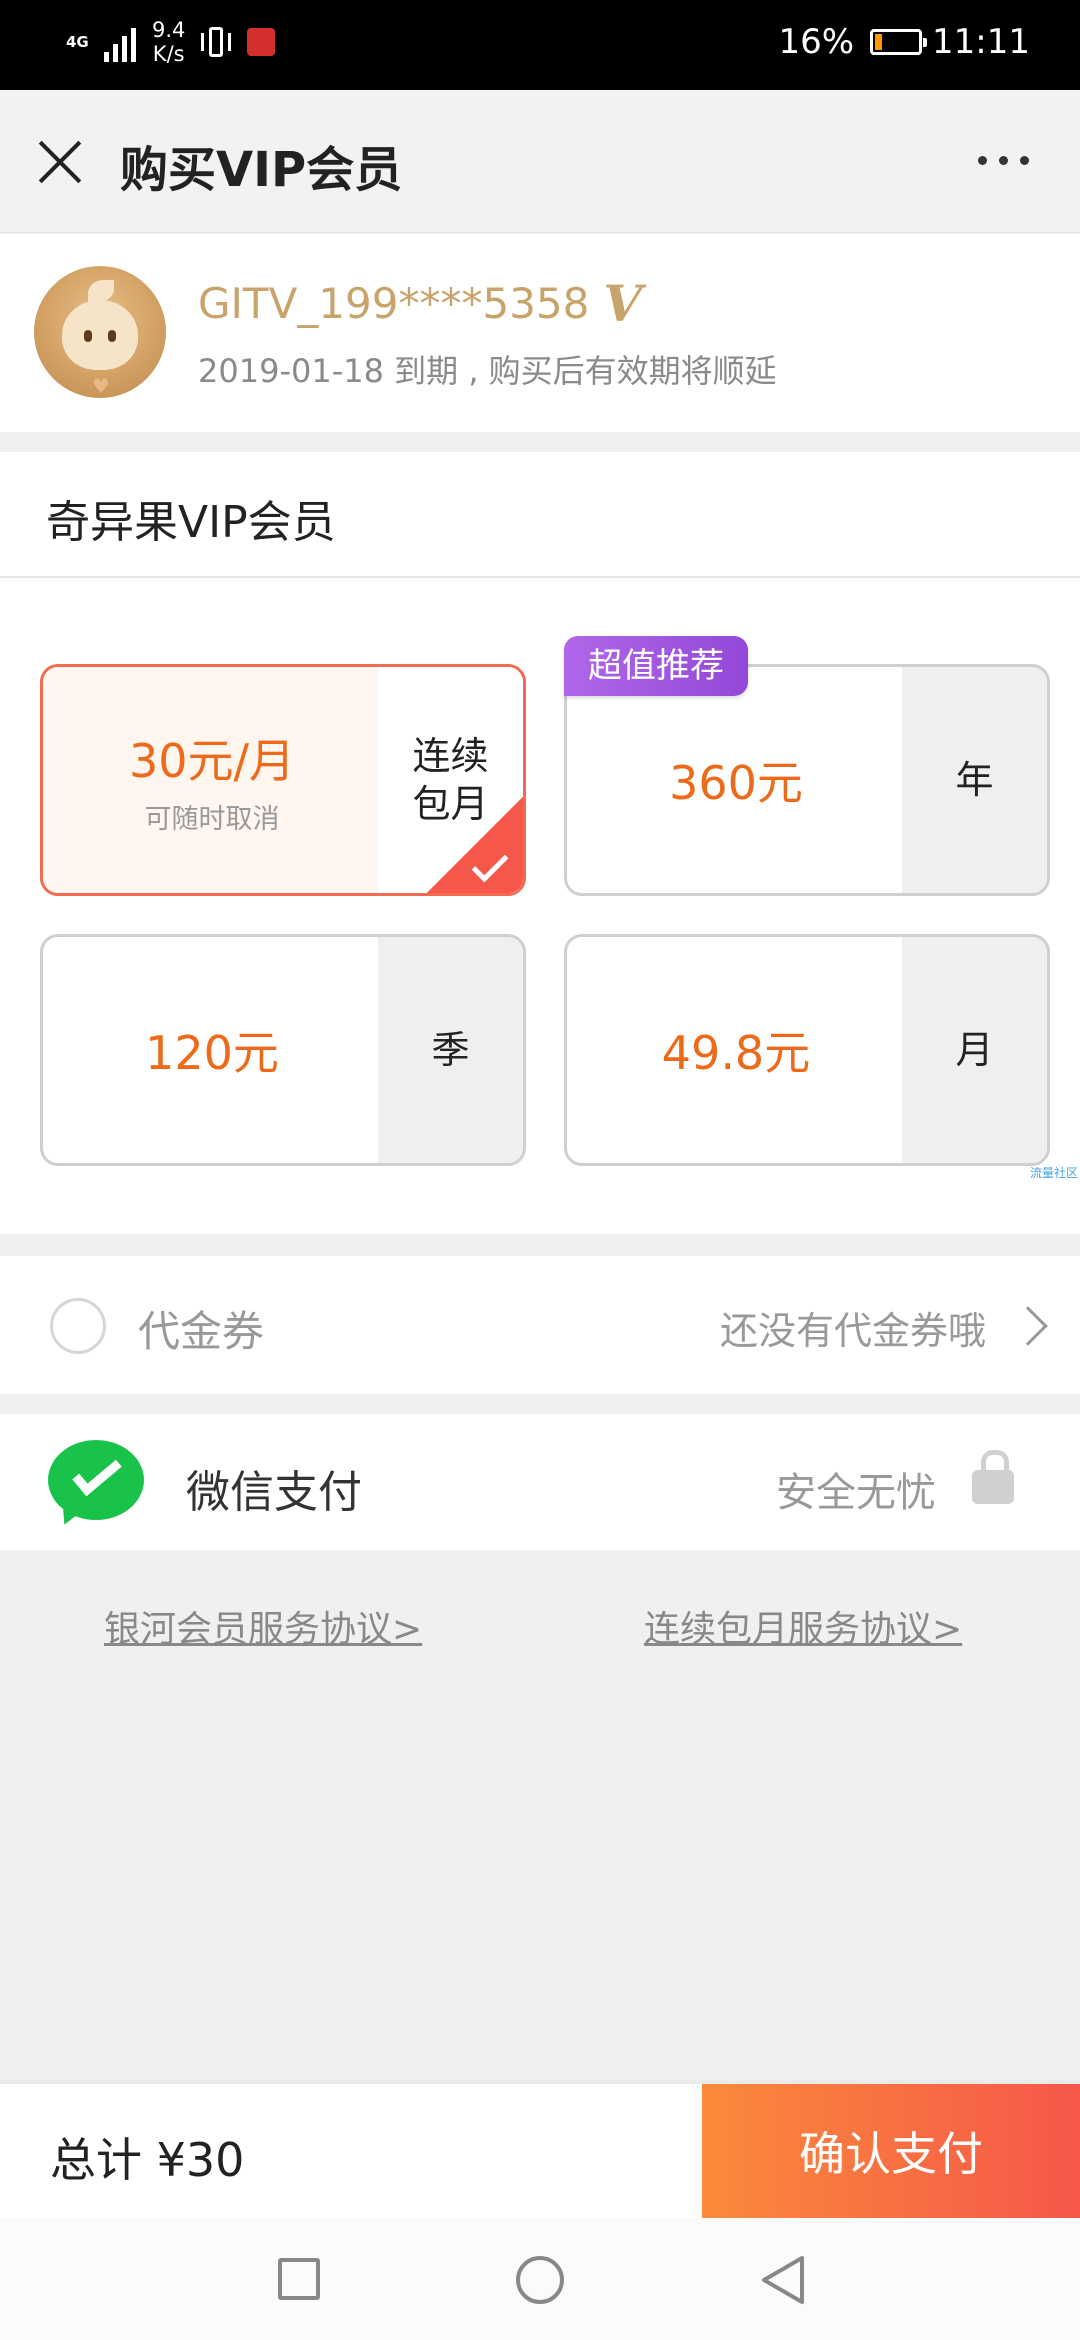  I want to click on recommend-badge: 超值推荐, so click(656, 666).